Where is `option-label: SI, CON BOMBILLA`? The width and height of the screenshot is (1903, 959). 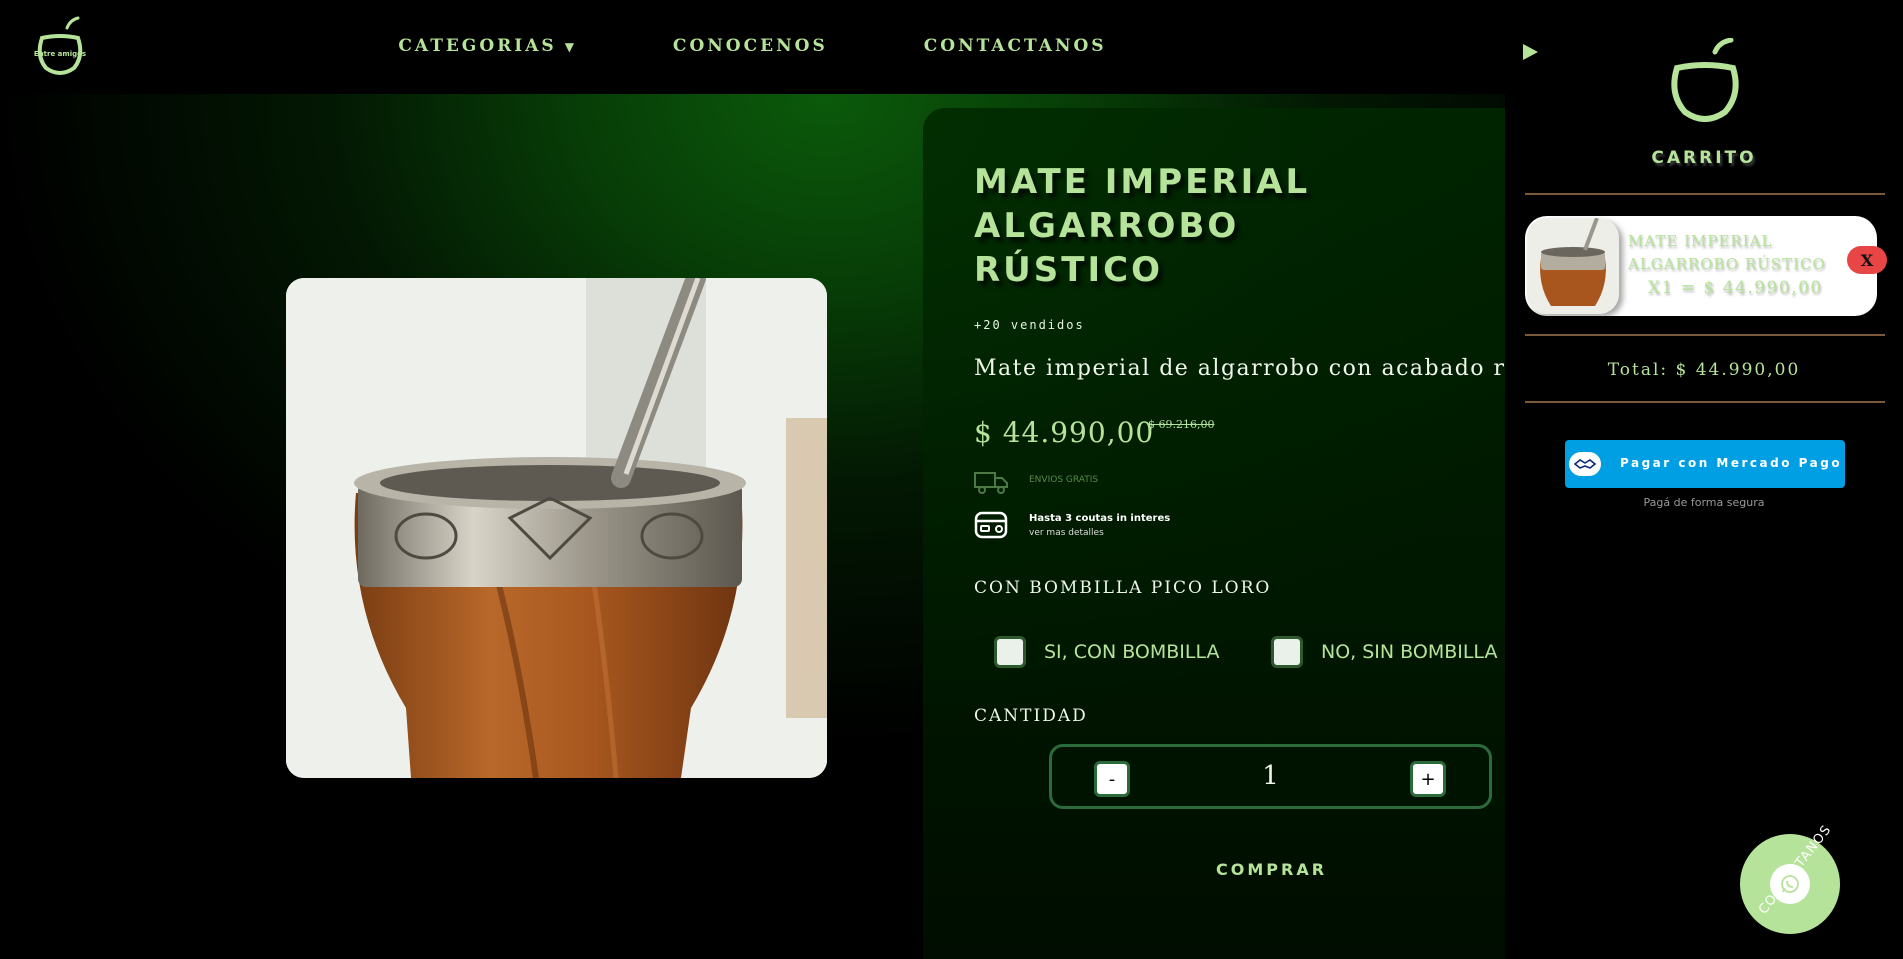 option-label: SI, CON BOMBILLA is located at coordinates (1132, 652).